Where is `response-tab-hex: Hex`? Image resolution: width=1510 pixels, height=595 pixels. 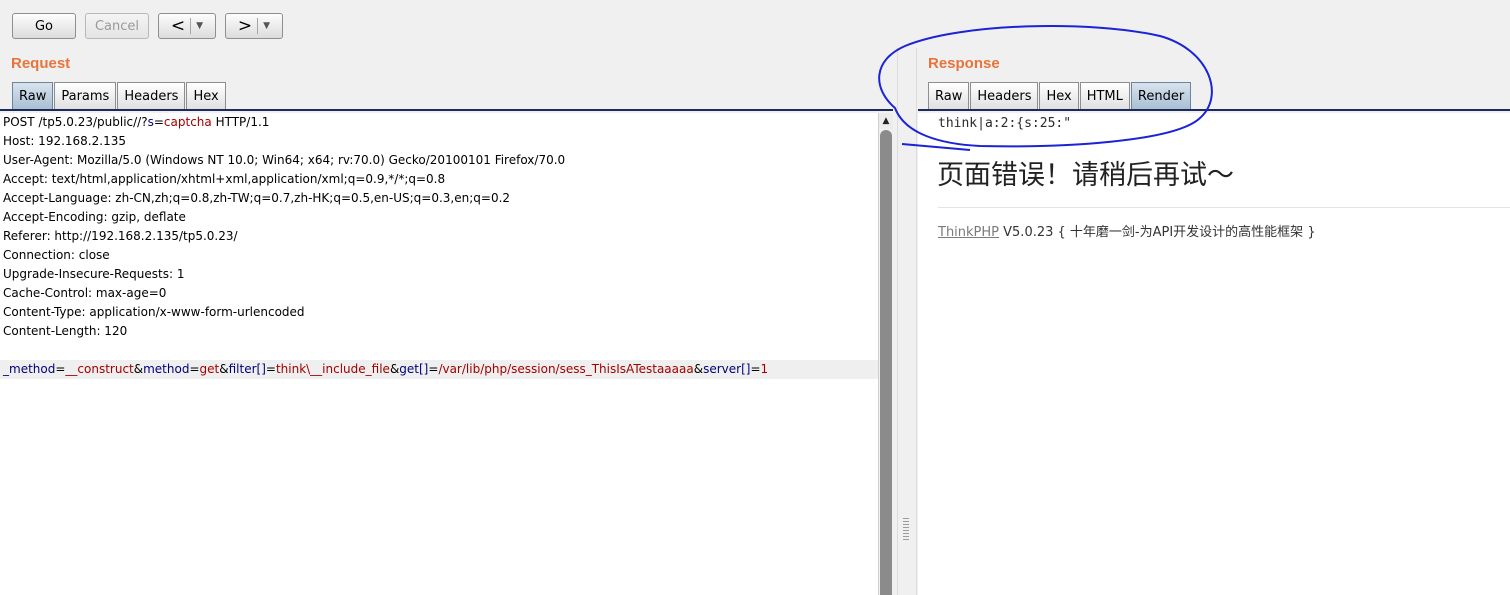
response-tab-hex: Hex is located at coordinates (1059, 95).